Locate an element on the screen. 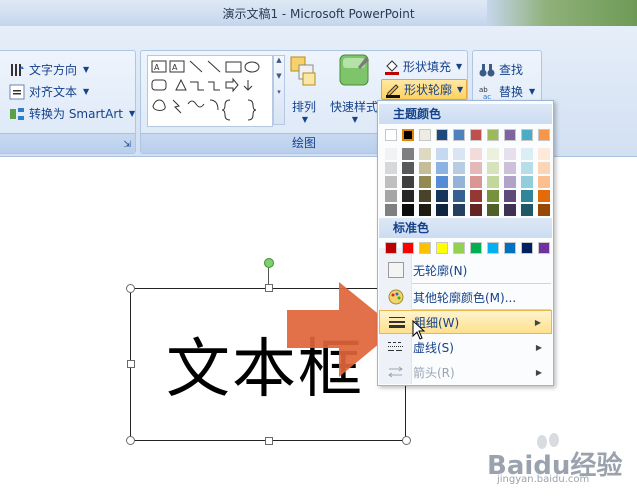 This screenshot has width=637, height=502. no-outline-item: 无轮廓(N) is located at coordinates (465, 270).